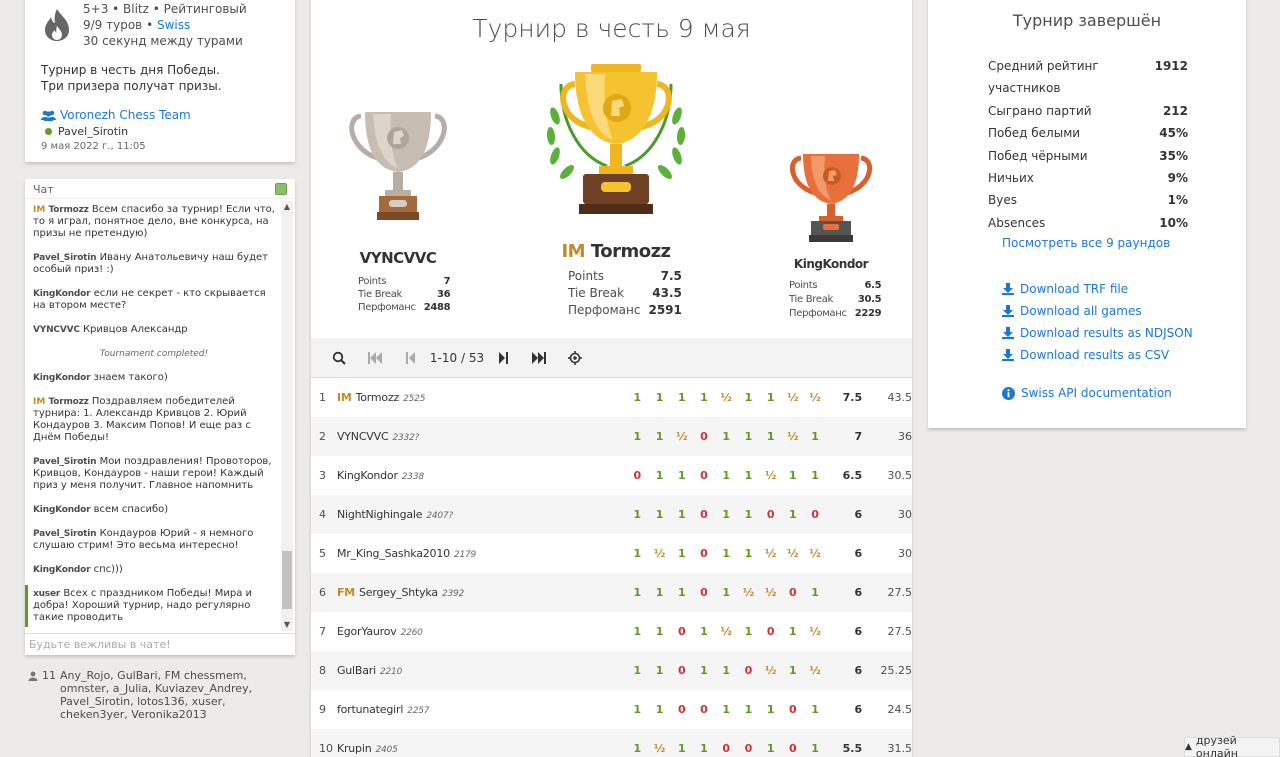 This screenshot has width=1280, height=757. What do you see at coordinates (398, 258) in the screenshot?
I see `podium-second-name: VYNCVVC` at bounding box center [398, 258].